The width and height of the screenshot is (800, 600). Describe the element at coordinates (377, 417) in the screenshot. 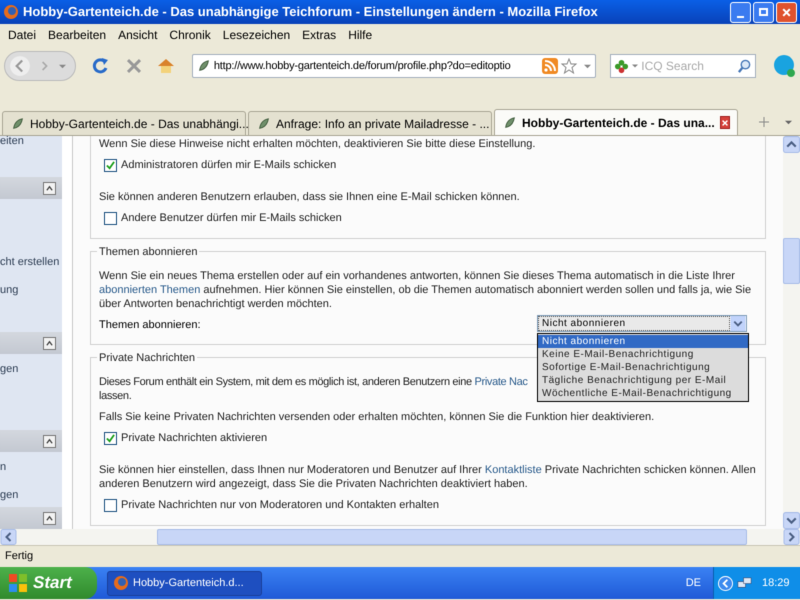

I see `paragraph-text: Falls Sie keine Privaten Nachrichten versenden oder erhalten möchten, können Sie die Funktion hier deaktivieren.` at that location.